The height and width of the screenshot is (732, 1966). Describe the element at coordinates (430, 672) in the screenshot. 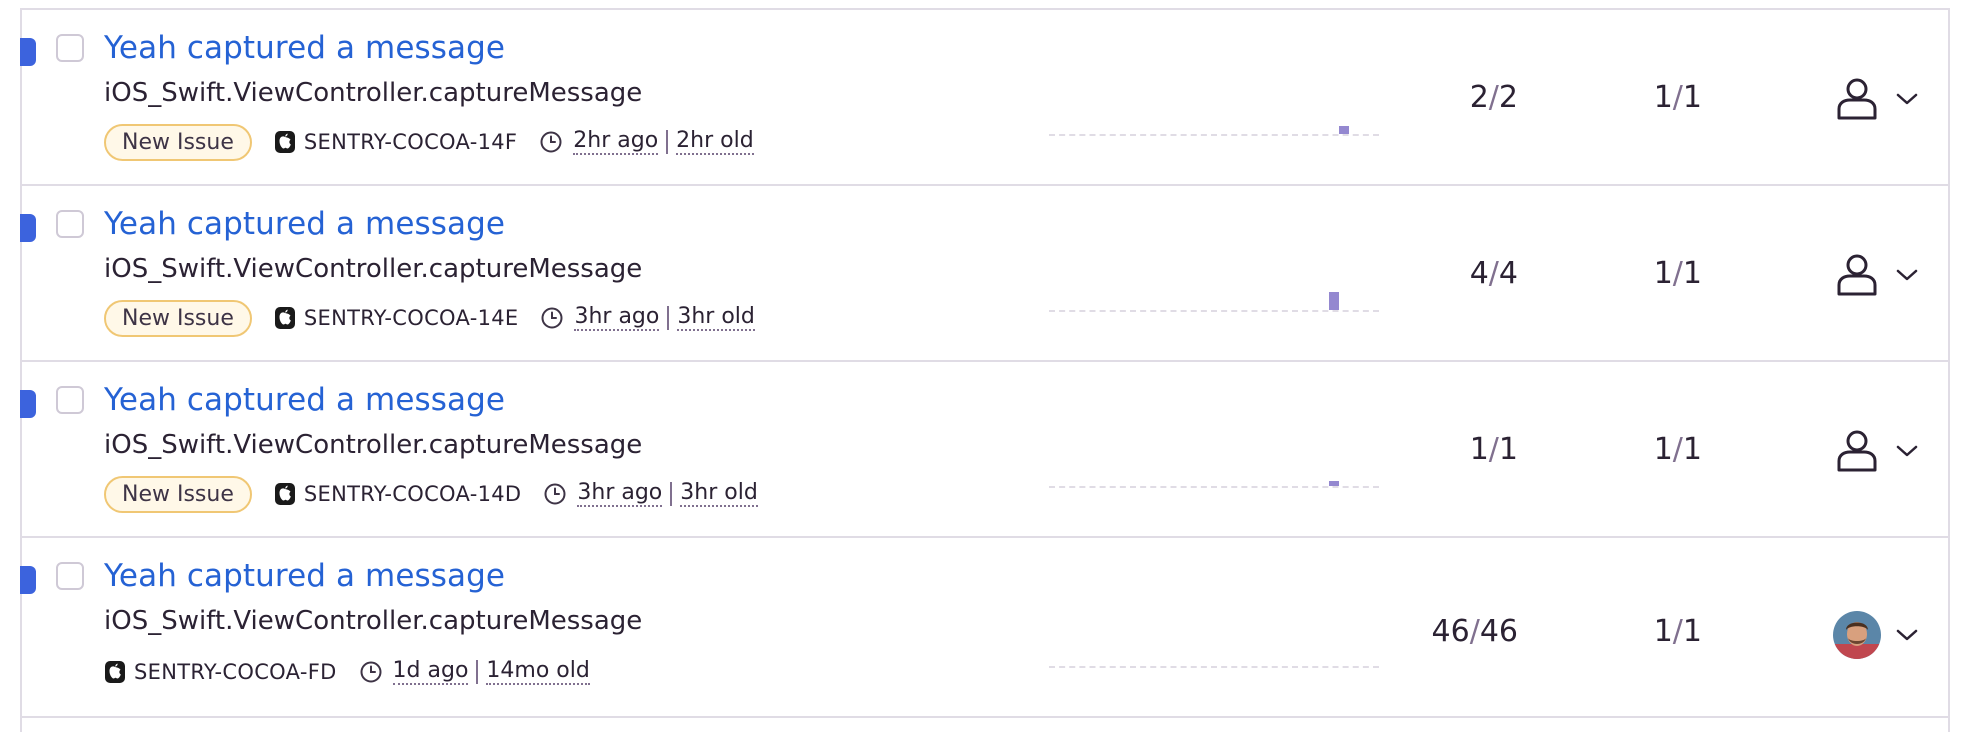

I see `last-seen: 1d ago` at that location.